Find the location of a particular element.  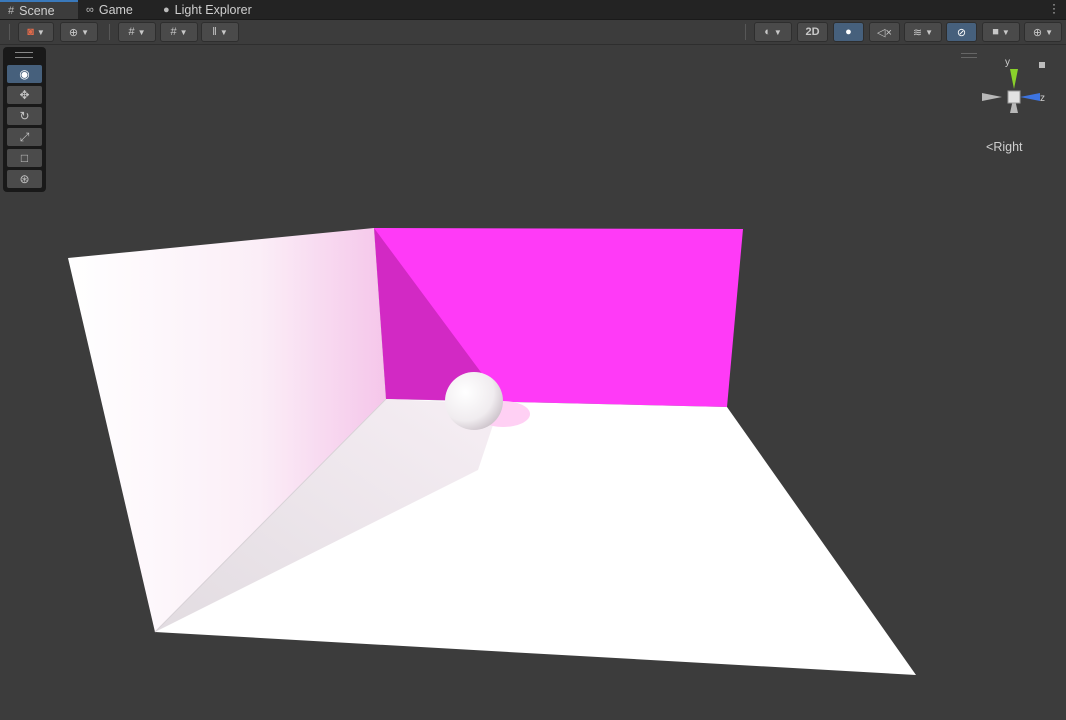

gamepad-icon: ∞ is located at coordinates (90, 9).